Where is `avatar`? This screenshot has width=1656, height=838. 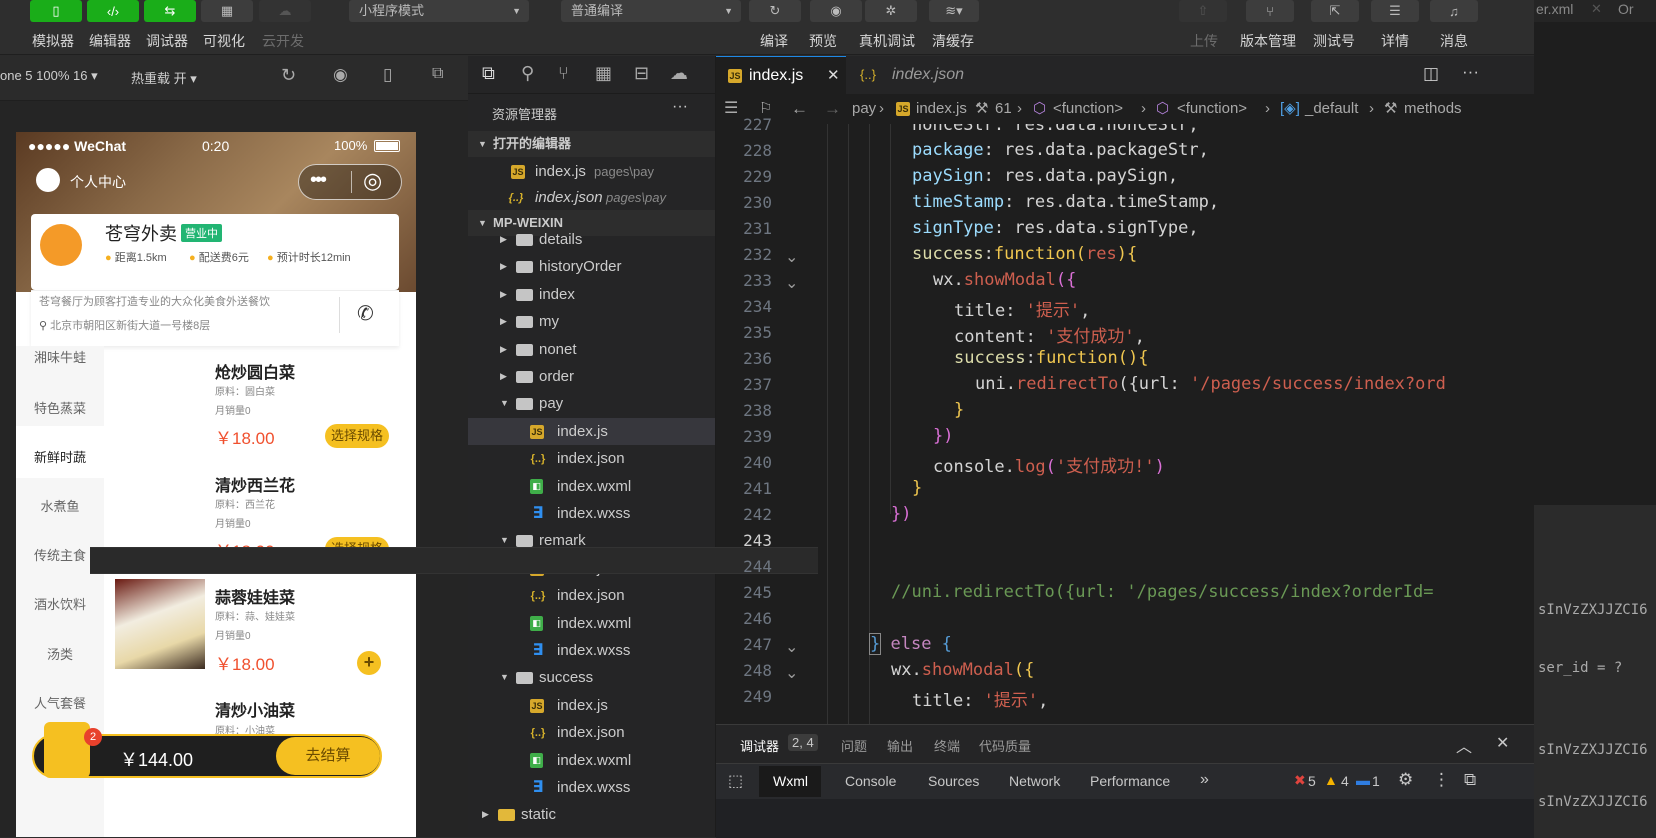 avatar is located at coordinates (48, 180).